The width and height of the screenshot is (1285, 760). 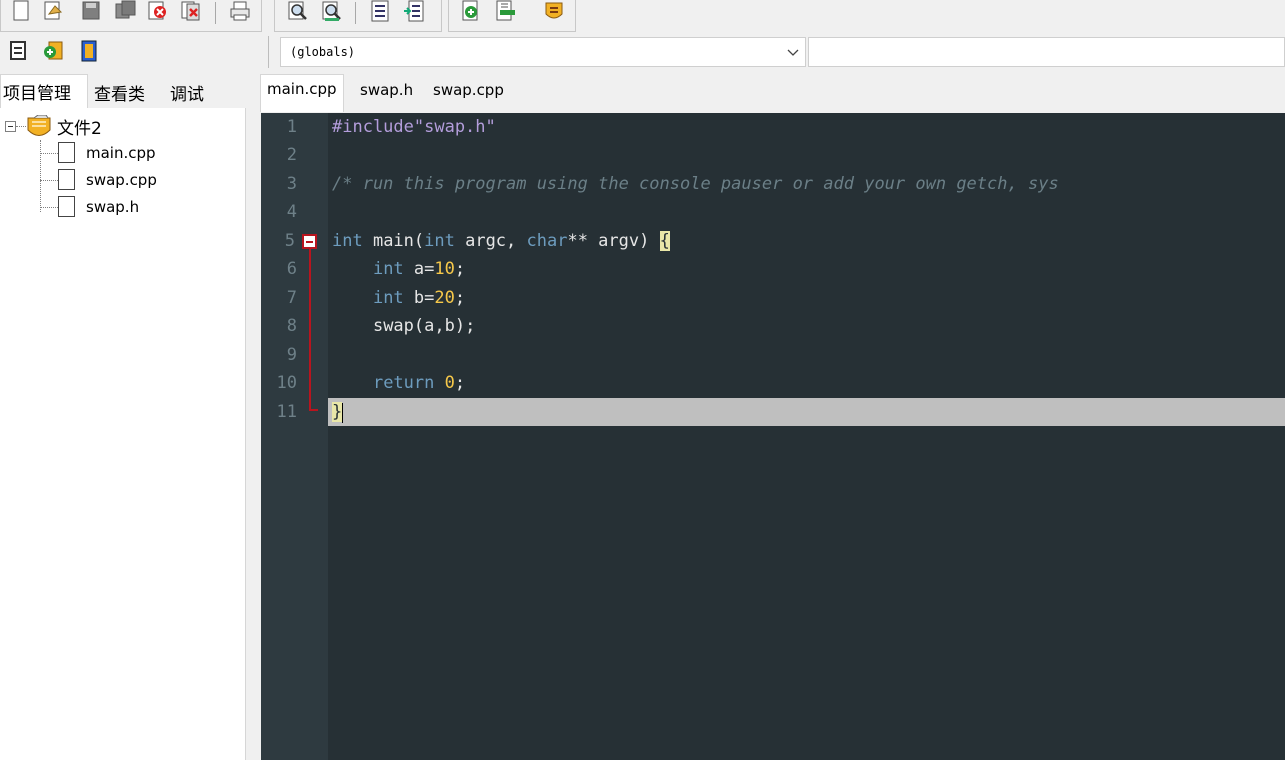 I want to click on replace-icon, so click(x=332, y=11).